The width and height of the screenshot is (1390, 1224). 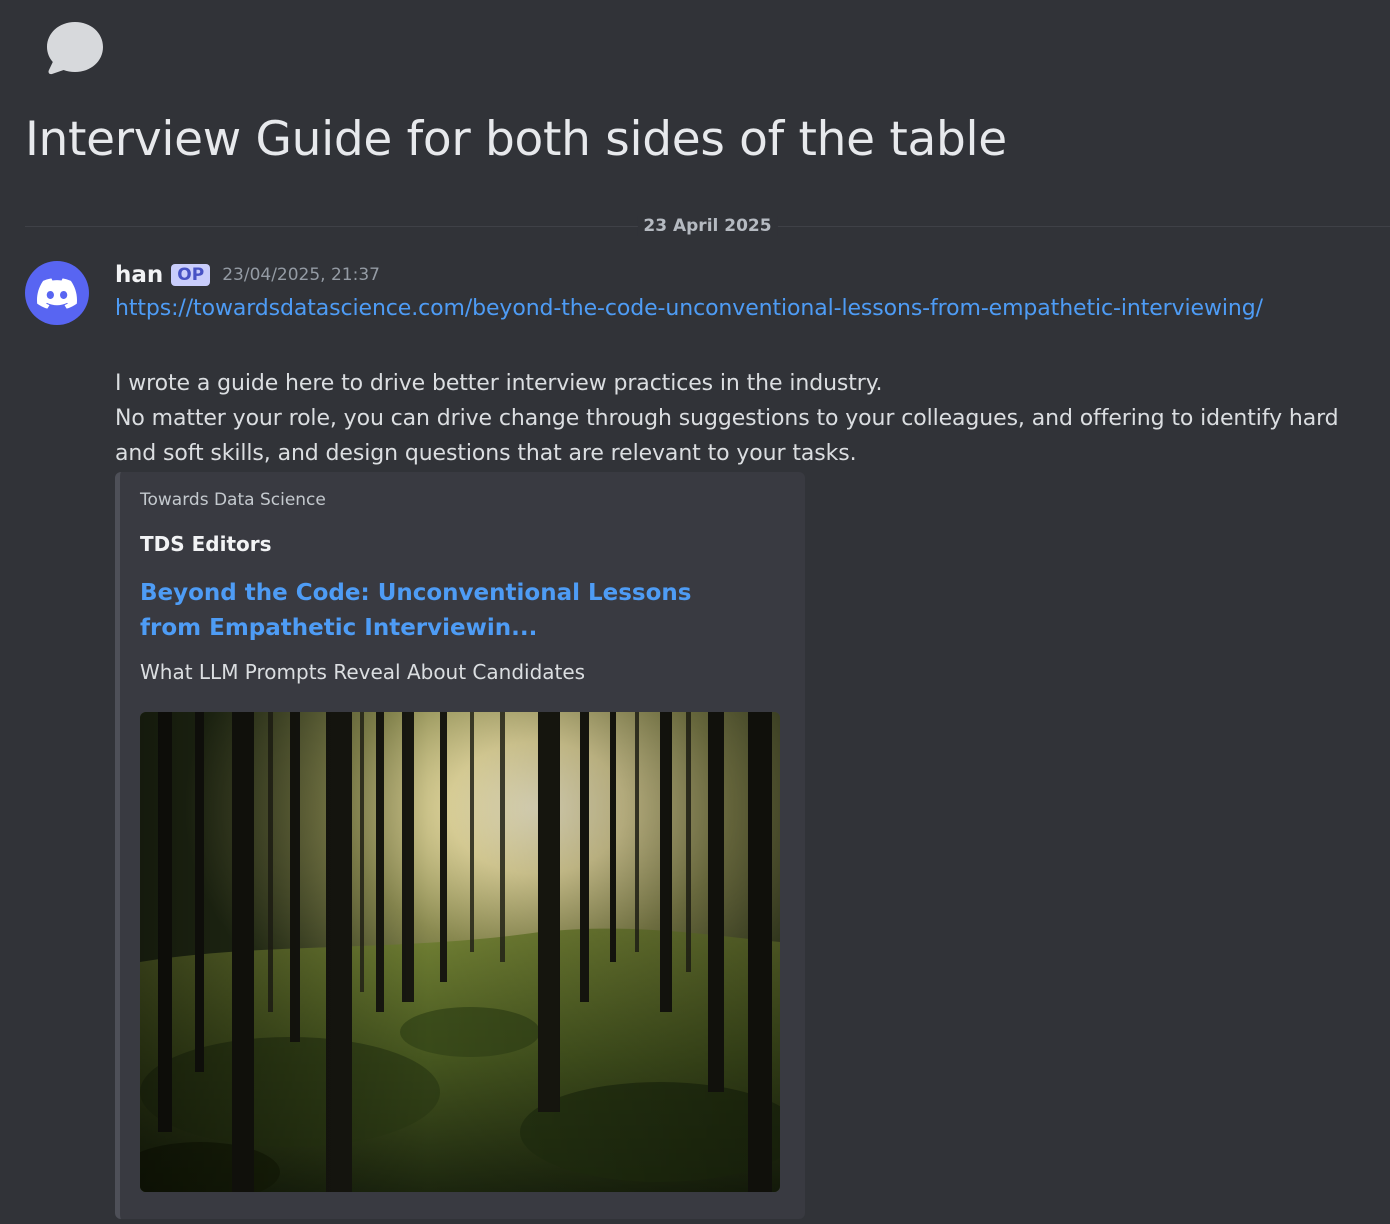 I want to click on message-header: han OP 23/04/2025, 21:37, so click(x=247, y=275).